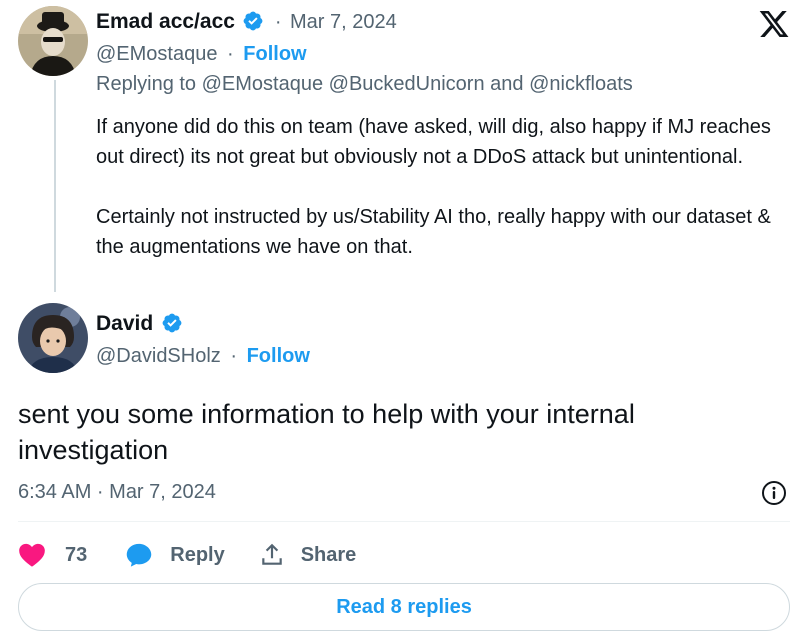 This screenshot has height=643, width=806. Describe the element at coordinates (507, 84) in the screenshot. I see `replying-to-and: and` at that location.